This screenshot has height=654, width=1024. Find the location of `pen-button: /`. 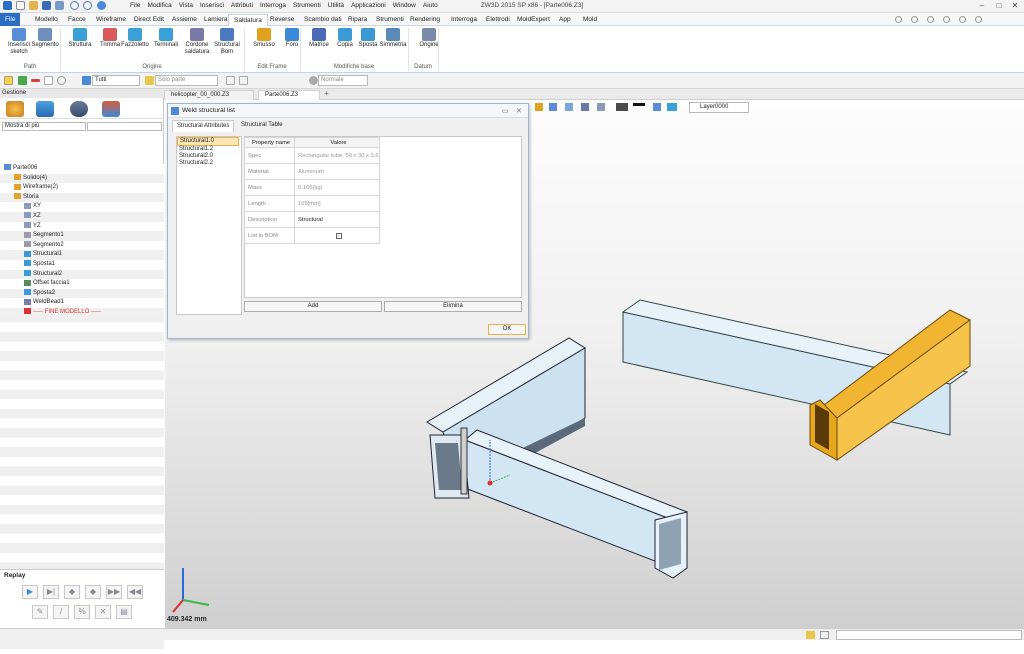

pen-button: / is located at coordinates (61, 612).